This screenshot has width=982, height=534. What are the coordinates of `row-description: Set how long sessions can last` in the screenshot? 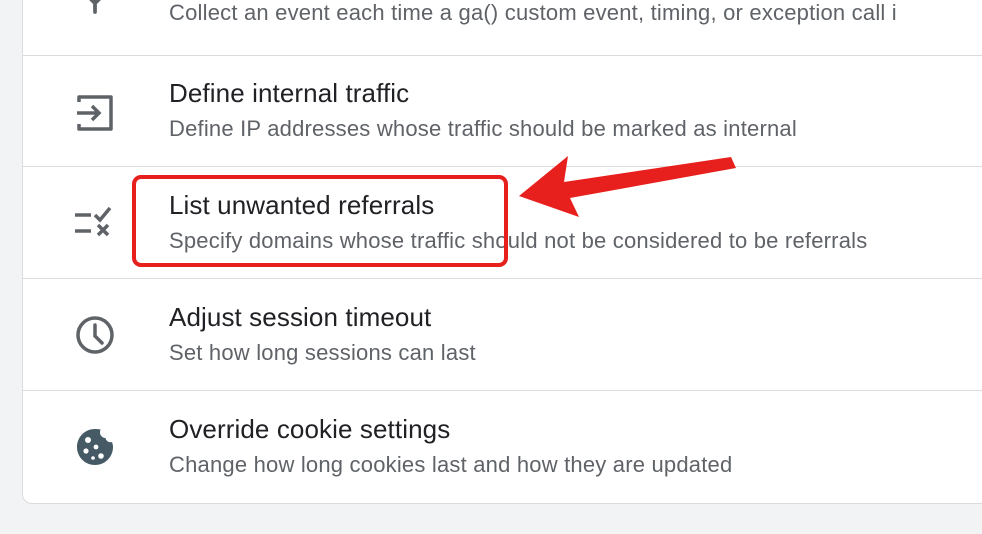 It's located at (322, 352).